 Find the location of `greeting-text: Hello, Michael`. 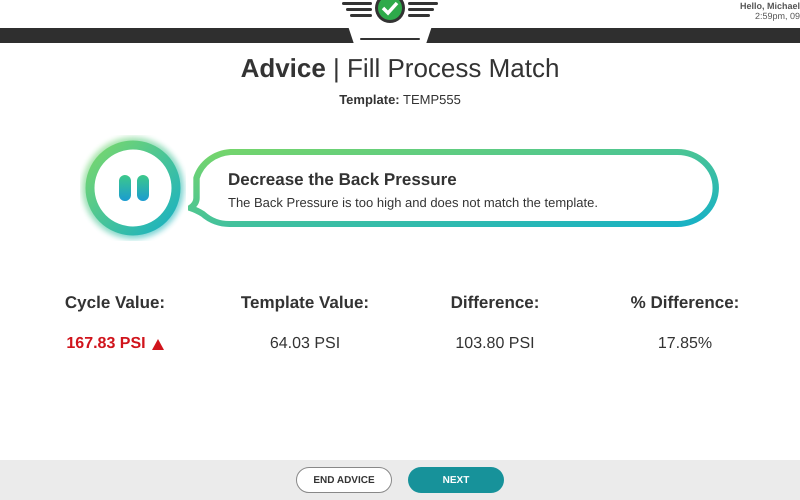

greeting-text: Hello, Michael is located at coordinates (770, 6).